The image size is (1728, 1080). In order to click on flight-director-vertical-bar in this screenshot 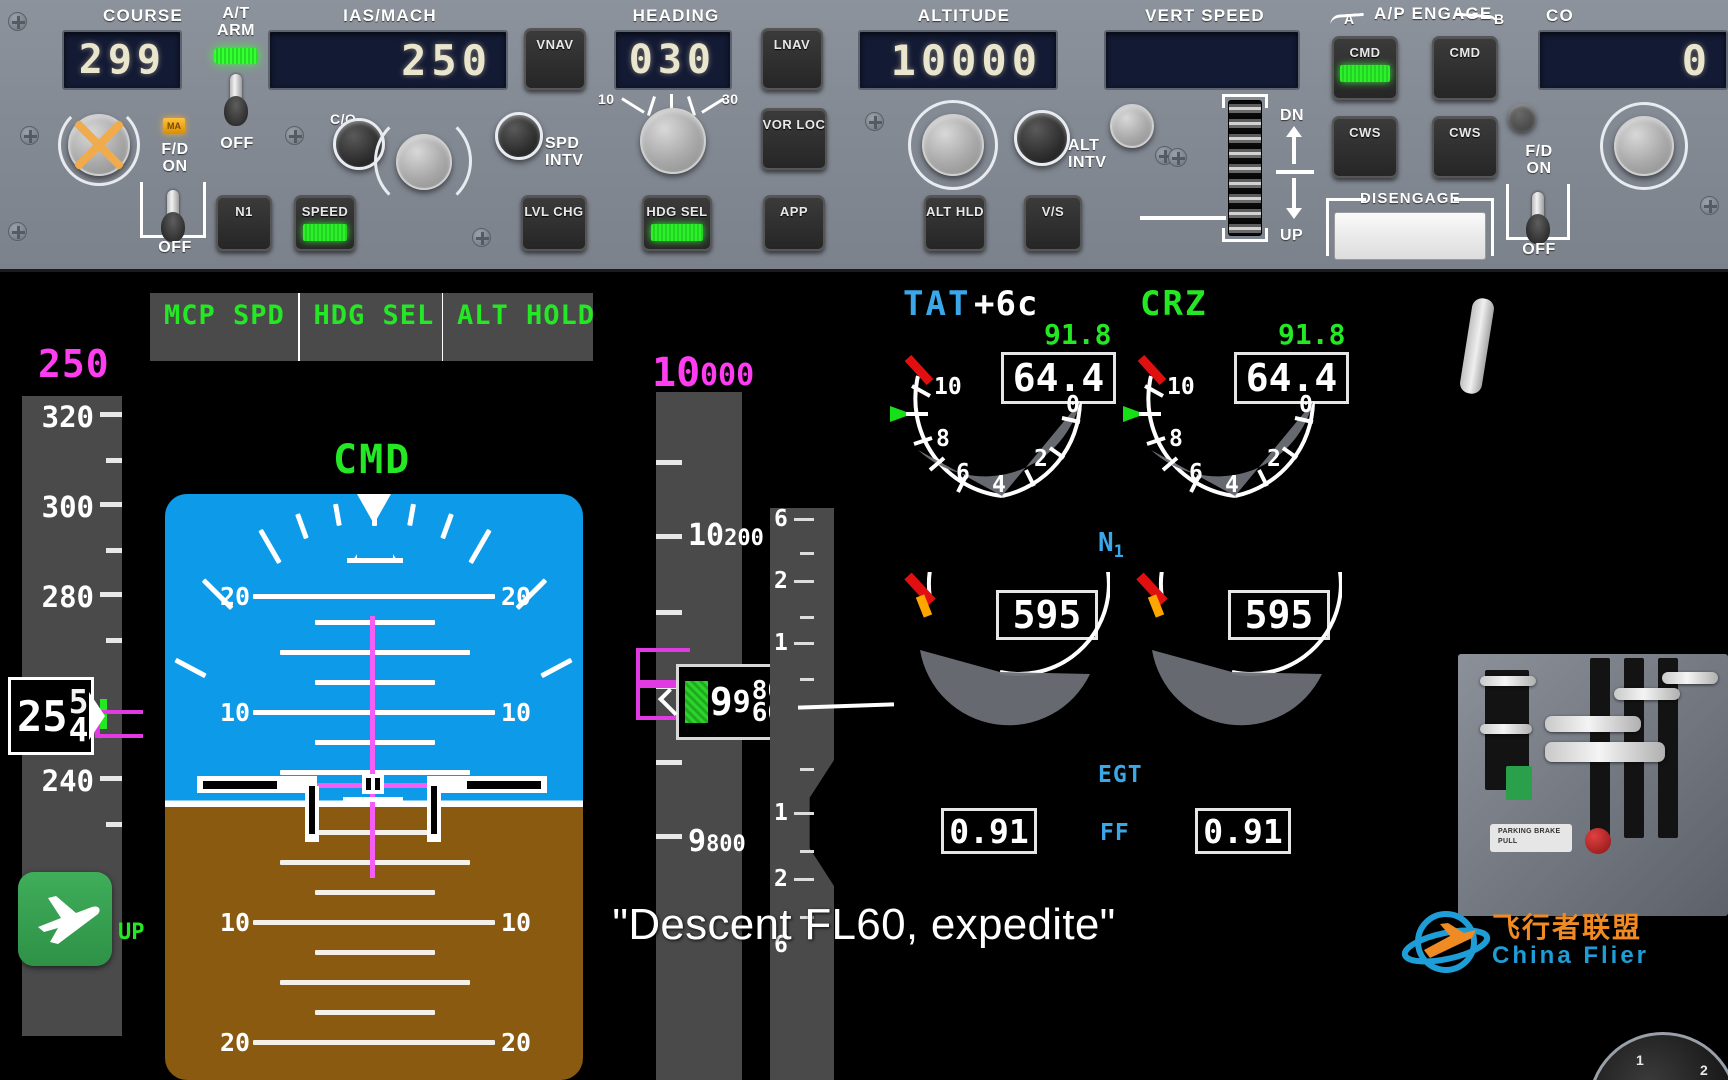, I will do `click(372, 747)`.